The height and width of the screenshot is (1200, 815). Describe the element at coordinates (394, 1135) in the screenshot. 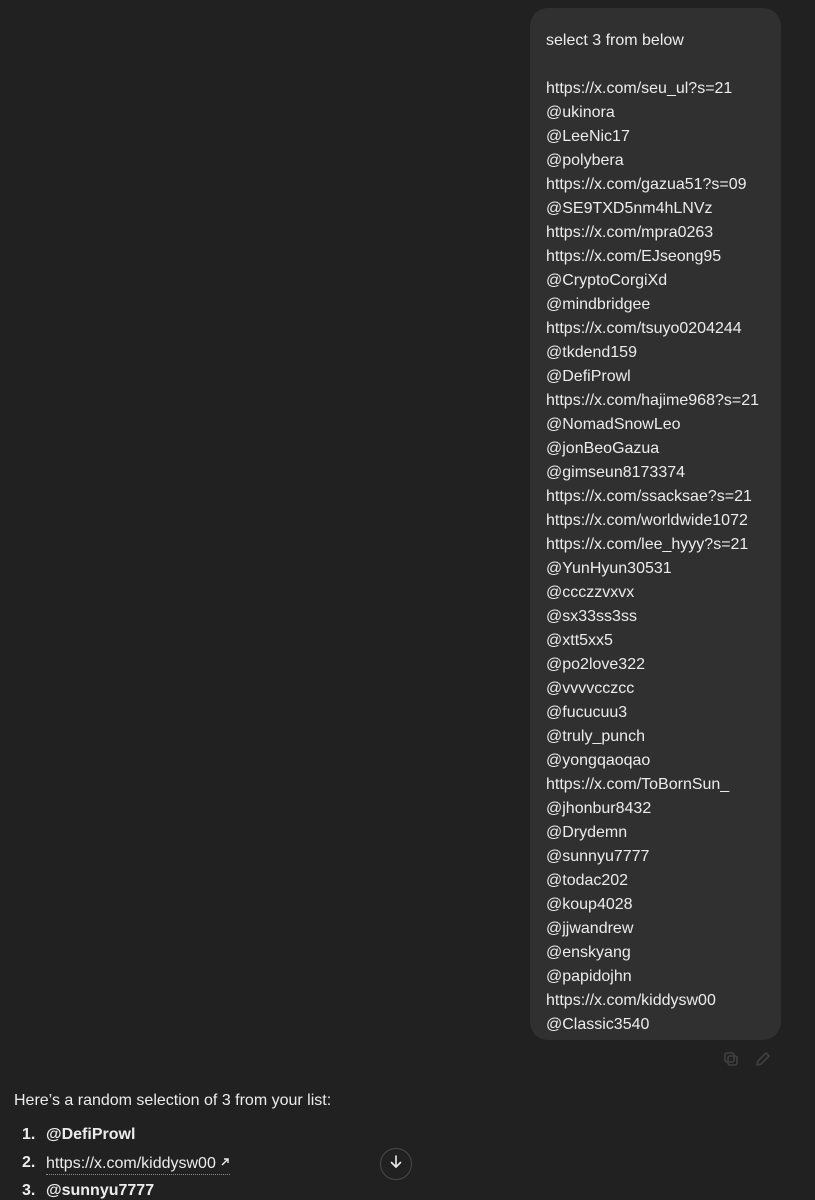

I see `result-item: 1. @DefiProwl` at that location.